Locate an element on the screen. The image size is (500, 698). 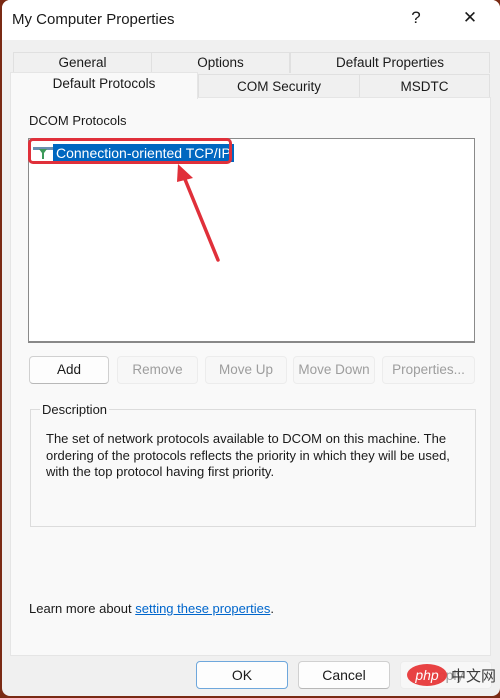
protocols-label: DCOM Protocols is located at coordinates (78, 120).